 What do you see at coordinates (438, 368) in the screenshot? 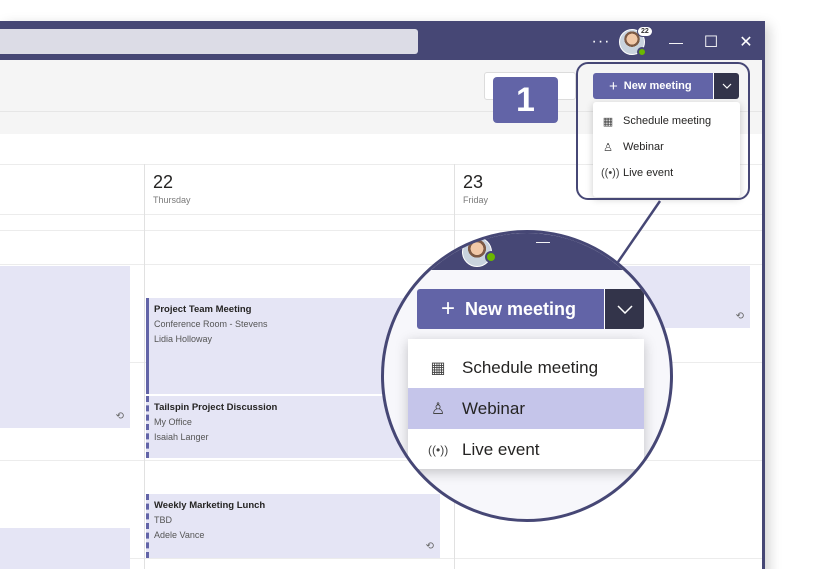
I see `calendar-icon: ▦` at bounding box center [438, 368].